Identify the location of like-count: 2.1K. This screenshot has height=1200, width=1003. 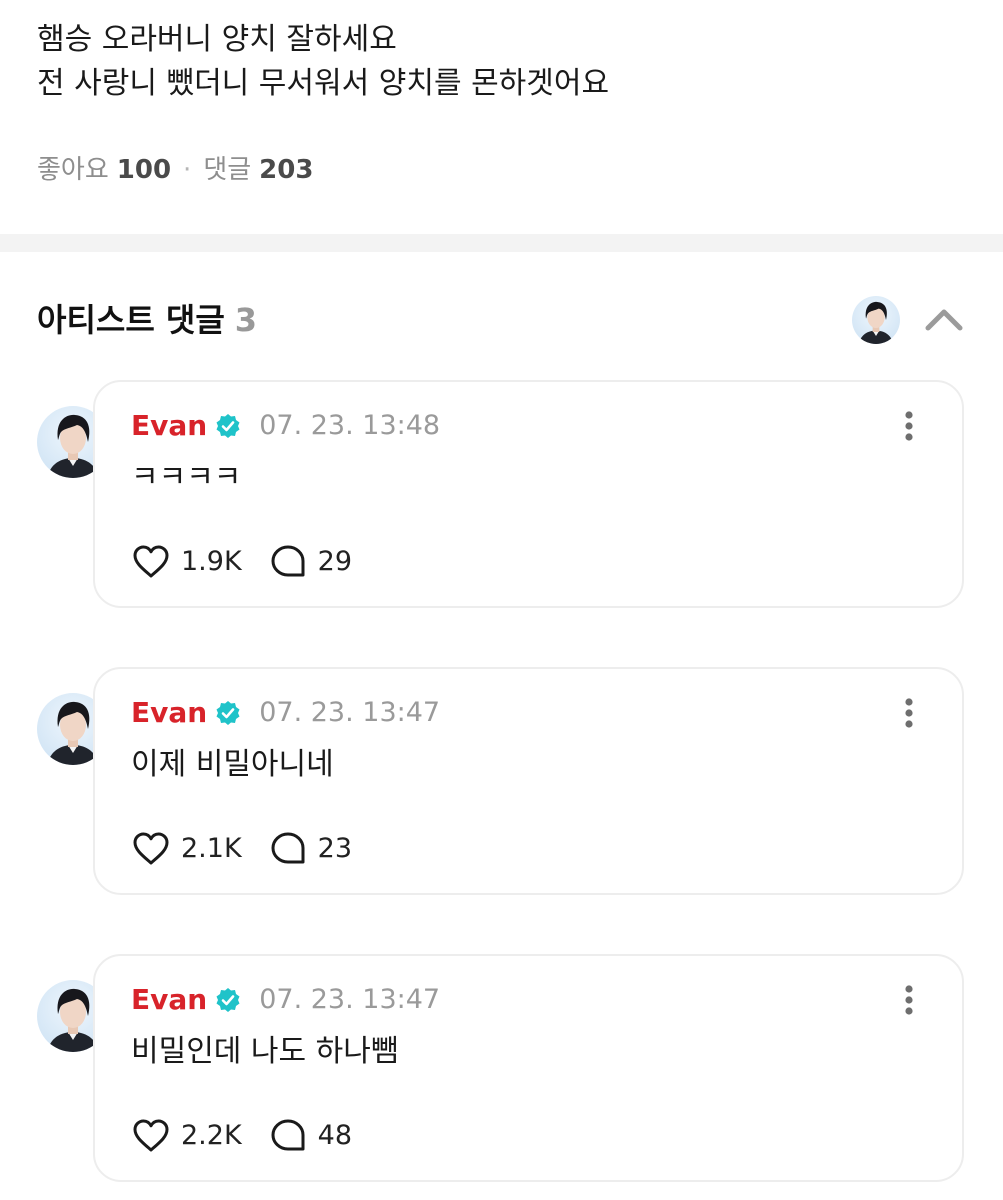
(211, 848).